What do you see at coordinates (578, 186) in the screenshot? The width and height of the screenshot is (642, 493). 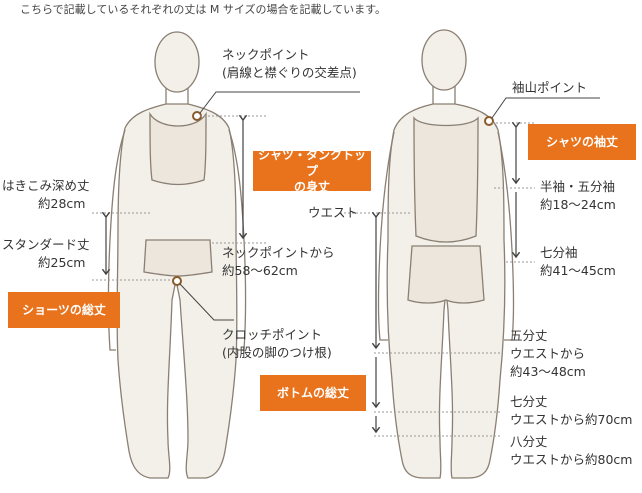 I see `half-sleeve-title: 半袖・五分袖` at bounding box center [578, 186].